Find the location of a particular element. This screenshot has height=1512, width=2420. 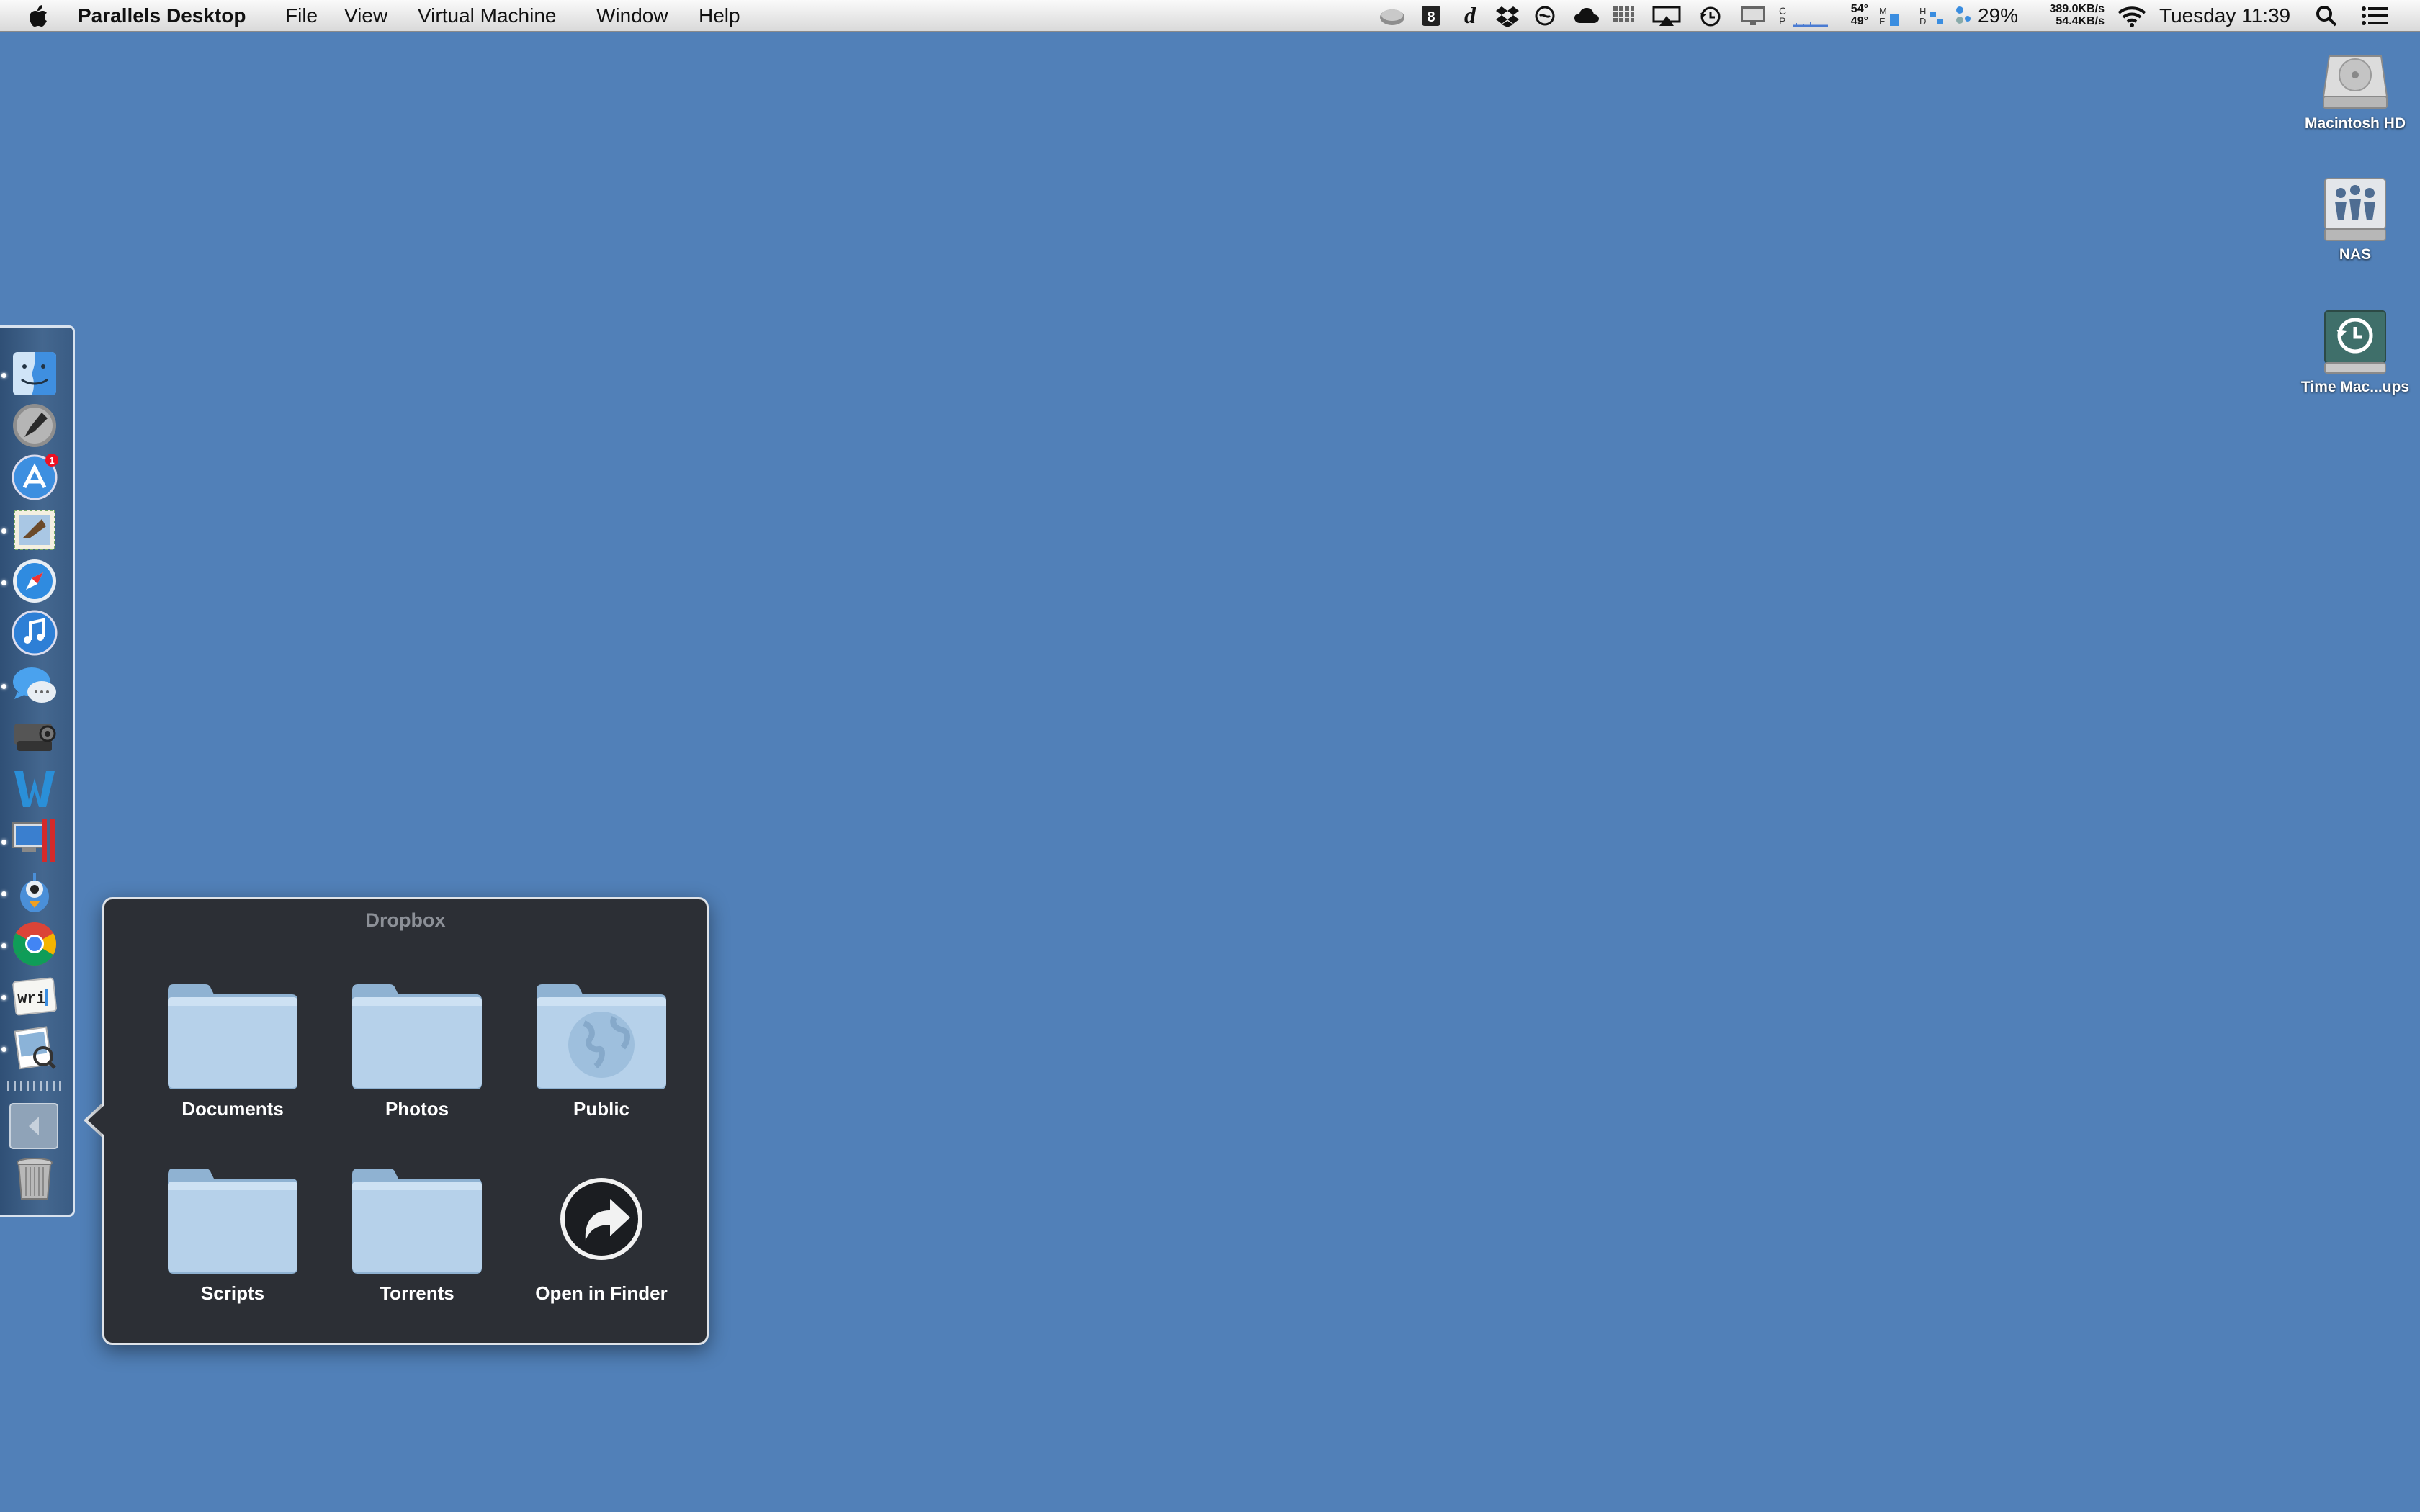

cloud-icon is located at coordinates (1586, 15).